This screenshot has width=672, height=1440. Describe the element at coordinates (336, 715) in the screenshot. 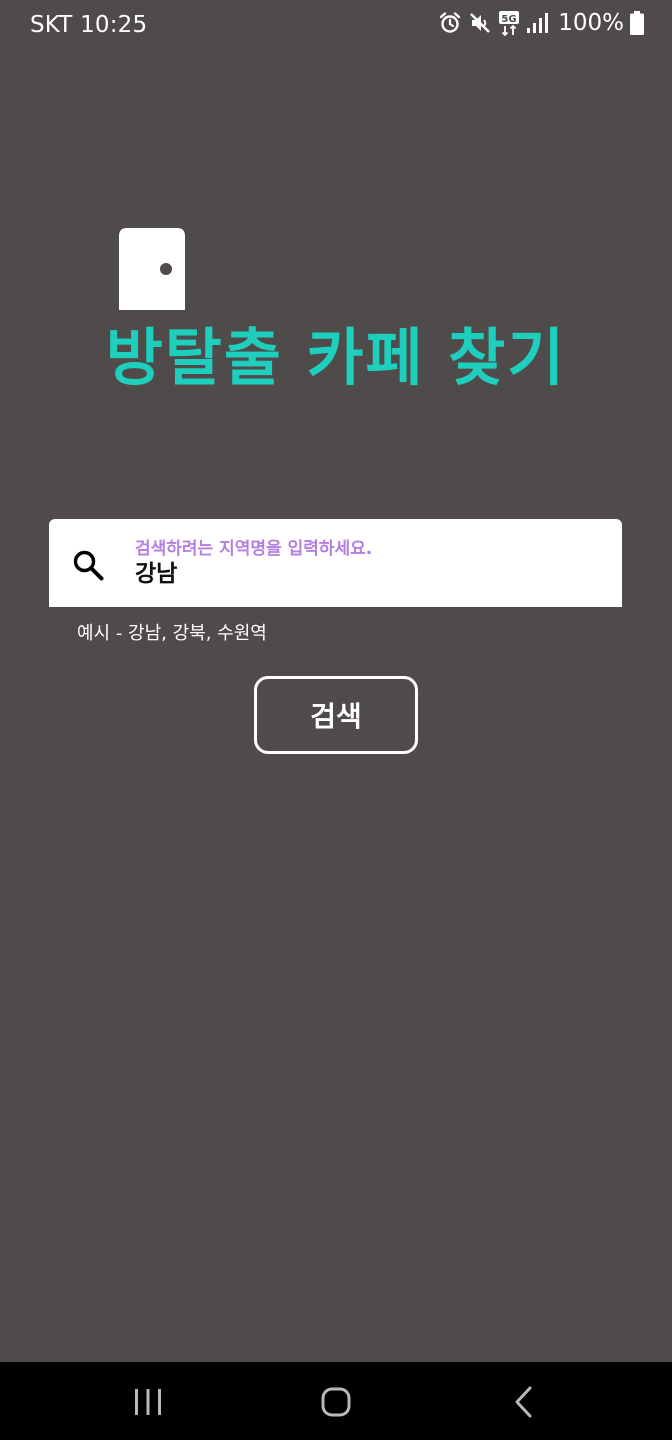

I see `search-button: 검색` at that location.